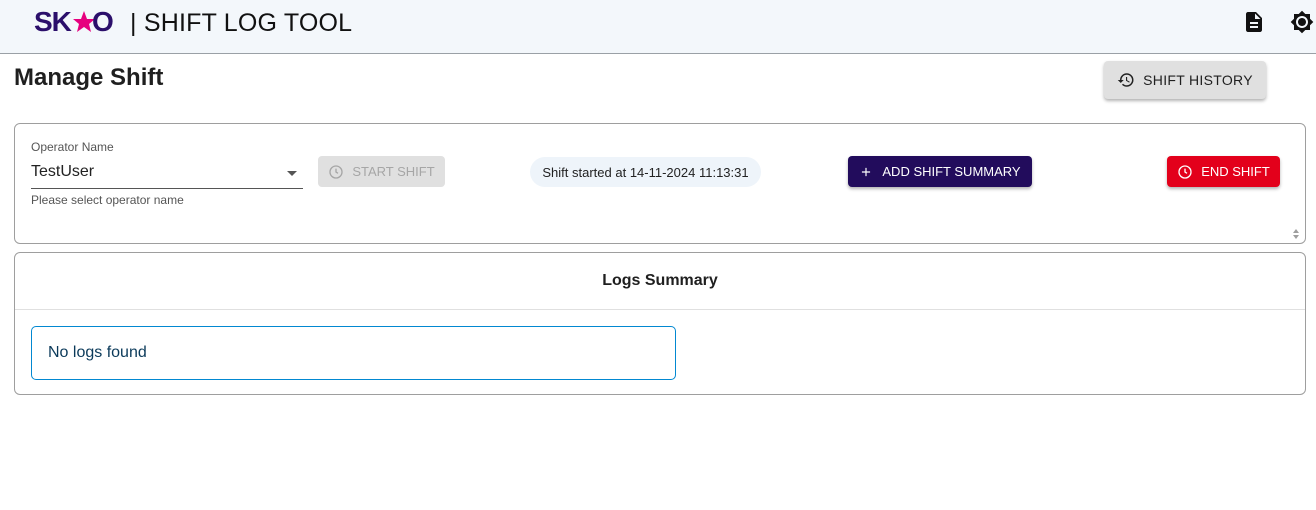 The height and width of the screenshot is (510, 1316). I want to click on operator-name-helper: Please select operator name, so click(107, 200).